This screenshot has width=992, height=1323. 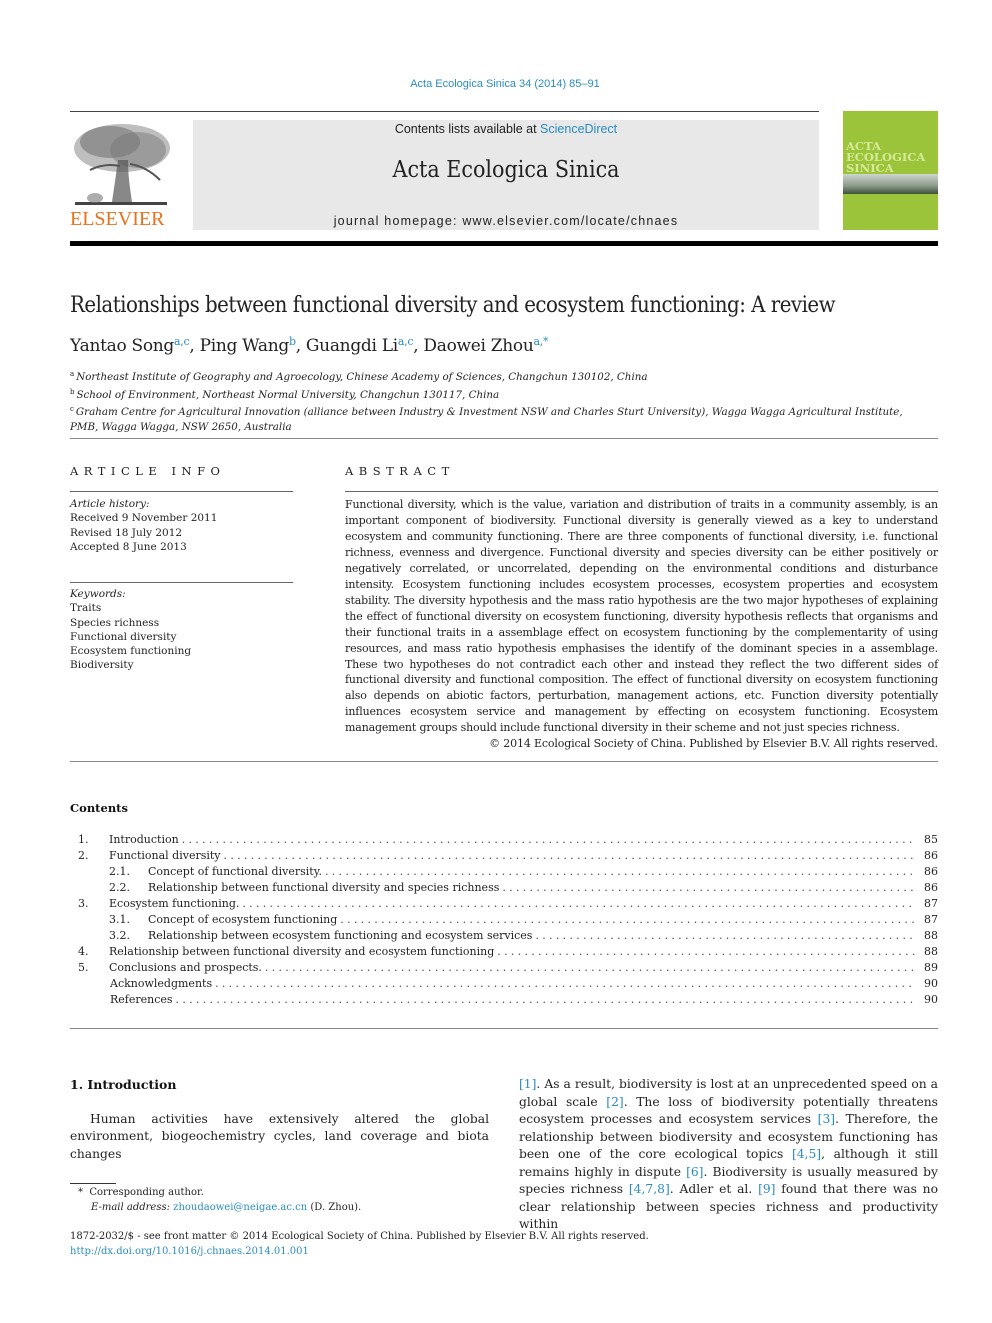 I want to click on toc-page-number: 87, so click(x=931, y=919).